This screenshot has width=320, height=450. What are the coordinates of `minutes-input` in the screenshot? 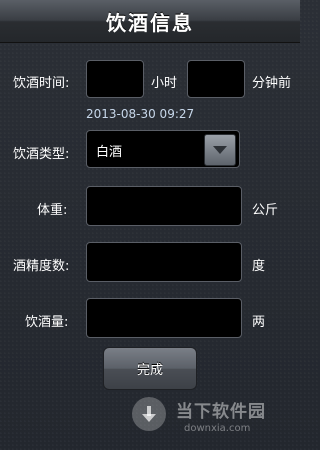 It's located at (216, 79).